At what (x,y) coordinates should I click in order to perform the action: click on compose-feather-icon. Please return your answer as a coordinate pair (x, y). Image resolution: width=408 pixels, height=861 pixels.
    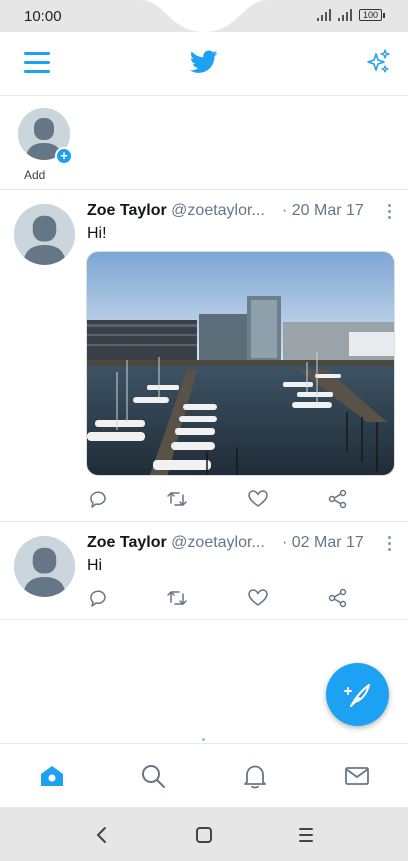
    Looking at the image, I should click on (357, 695).